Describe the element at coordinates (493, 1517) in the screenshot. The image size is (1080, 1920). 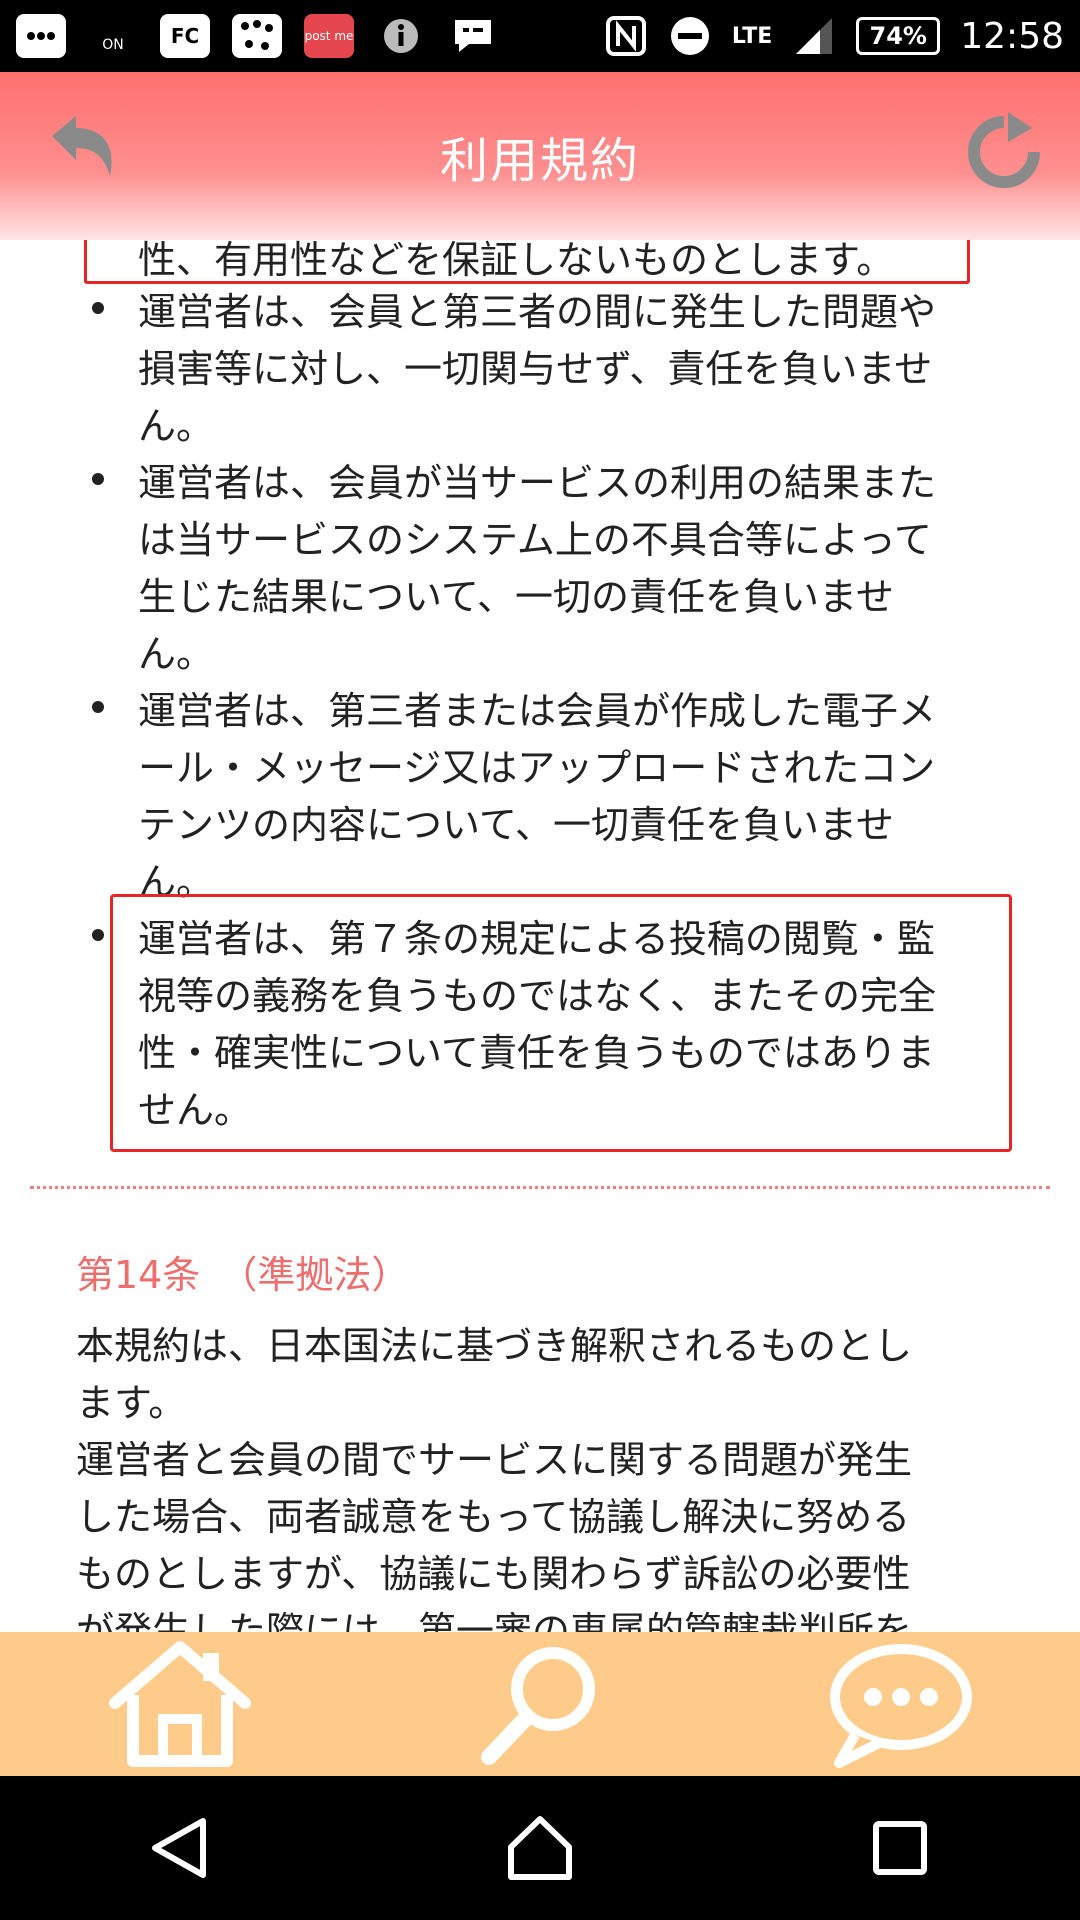
I see `text-line: した場合、両者誠意をもって協議し解決に努める` at that location.